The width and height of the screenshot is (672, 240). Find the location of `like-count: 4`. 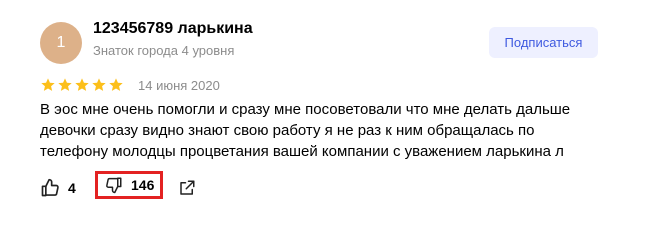

like-count: 4 is located at coordinates (72, 188).